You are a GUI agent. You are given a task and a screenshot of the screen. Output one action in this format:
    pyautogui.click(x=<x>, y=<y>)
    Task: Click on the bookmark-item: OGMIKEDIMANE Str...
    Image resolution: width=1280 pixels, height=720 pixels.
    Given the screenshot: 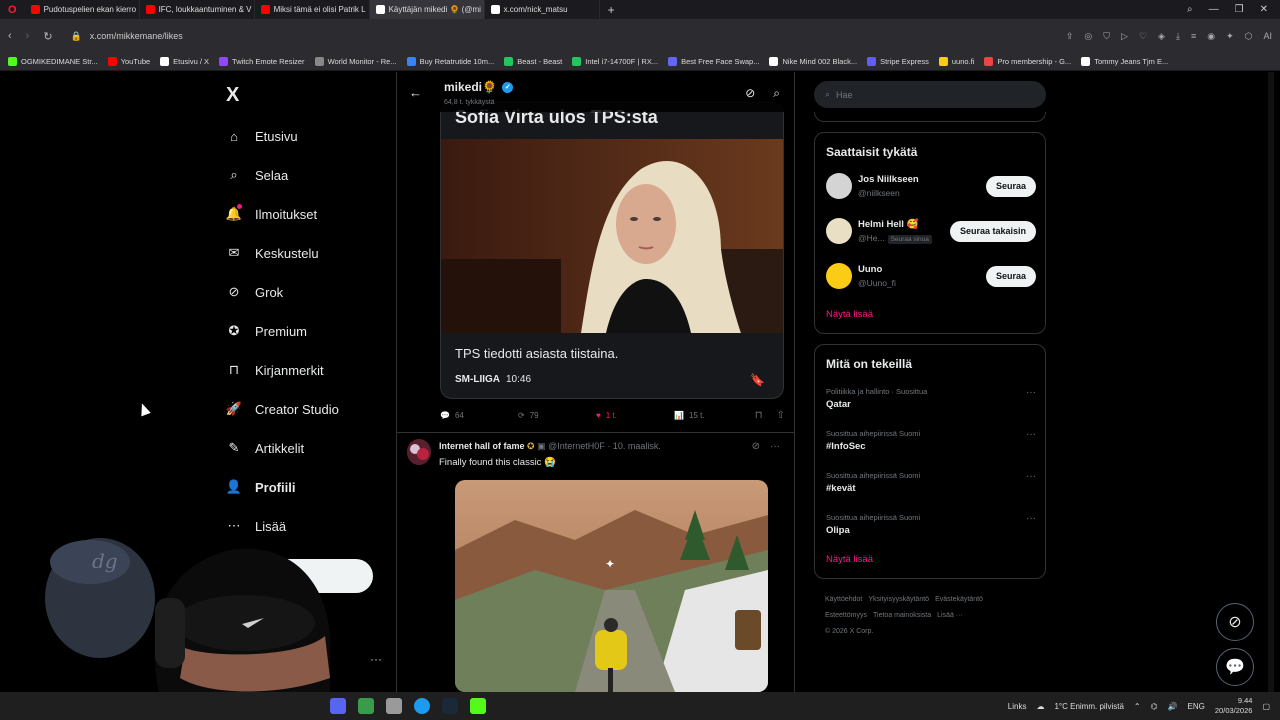 What is the action you would take?
    pyautogui.click(x=53, y=61)
    